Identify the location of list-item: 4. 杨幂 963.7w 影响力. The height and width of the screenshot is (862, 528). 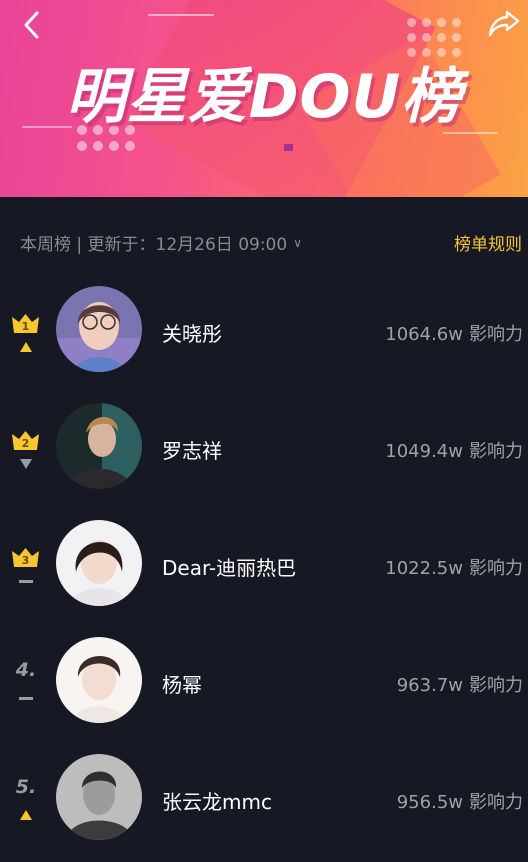
(264, 679).